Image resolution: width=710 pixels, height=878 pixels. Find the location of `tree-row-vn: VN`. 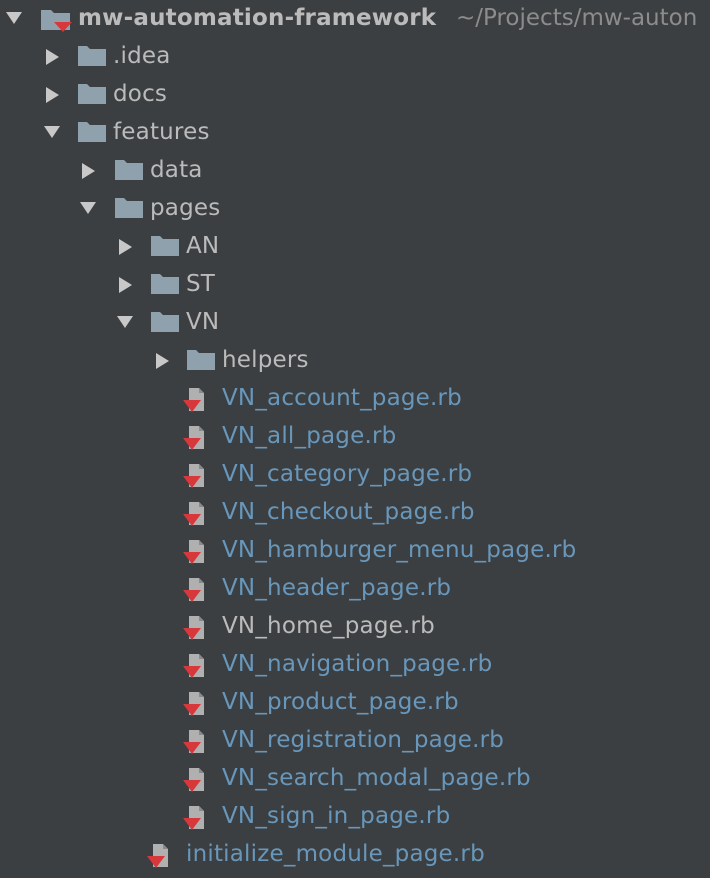

tree-row-vn: VN is located at coordinates (355, 322).